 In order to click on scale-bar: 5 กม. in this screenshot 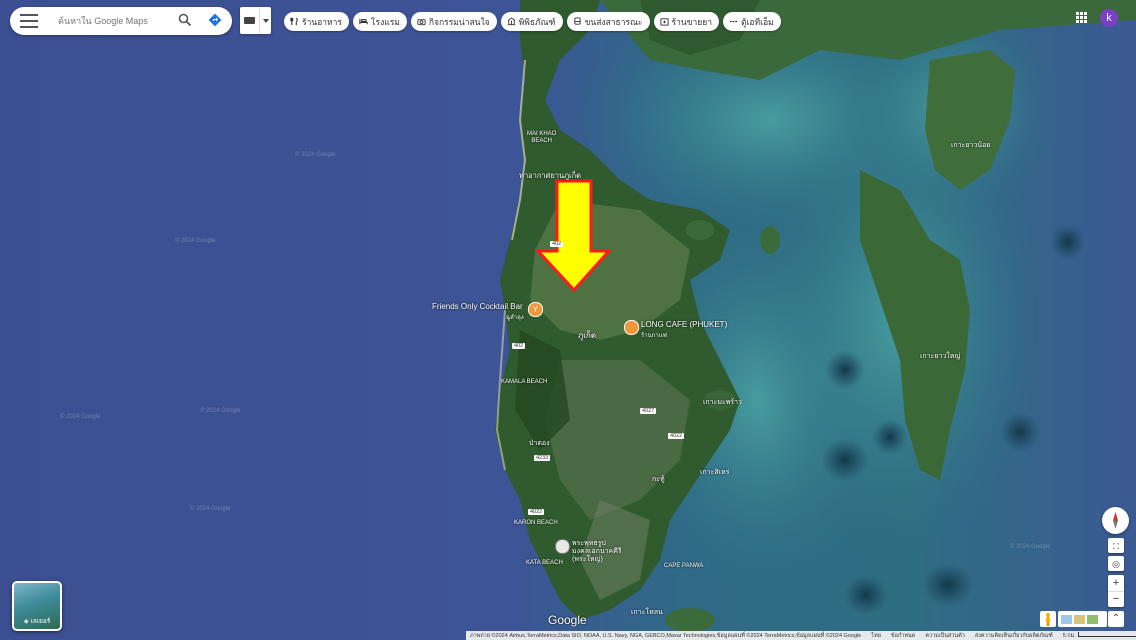, I will do `click(1099, 635)`.